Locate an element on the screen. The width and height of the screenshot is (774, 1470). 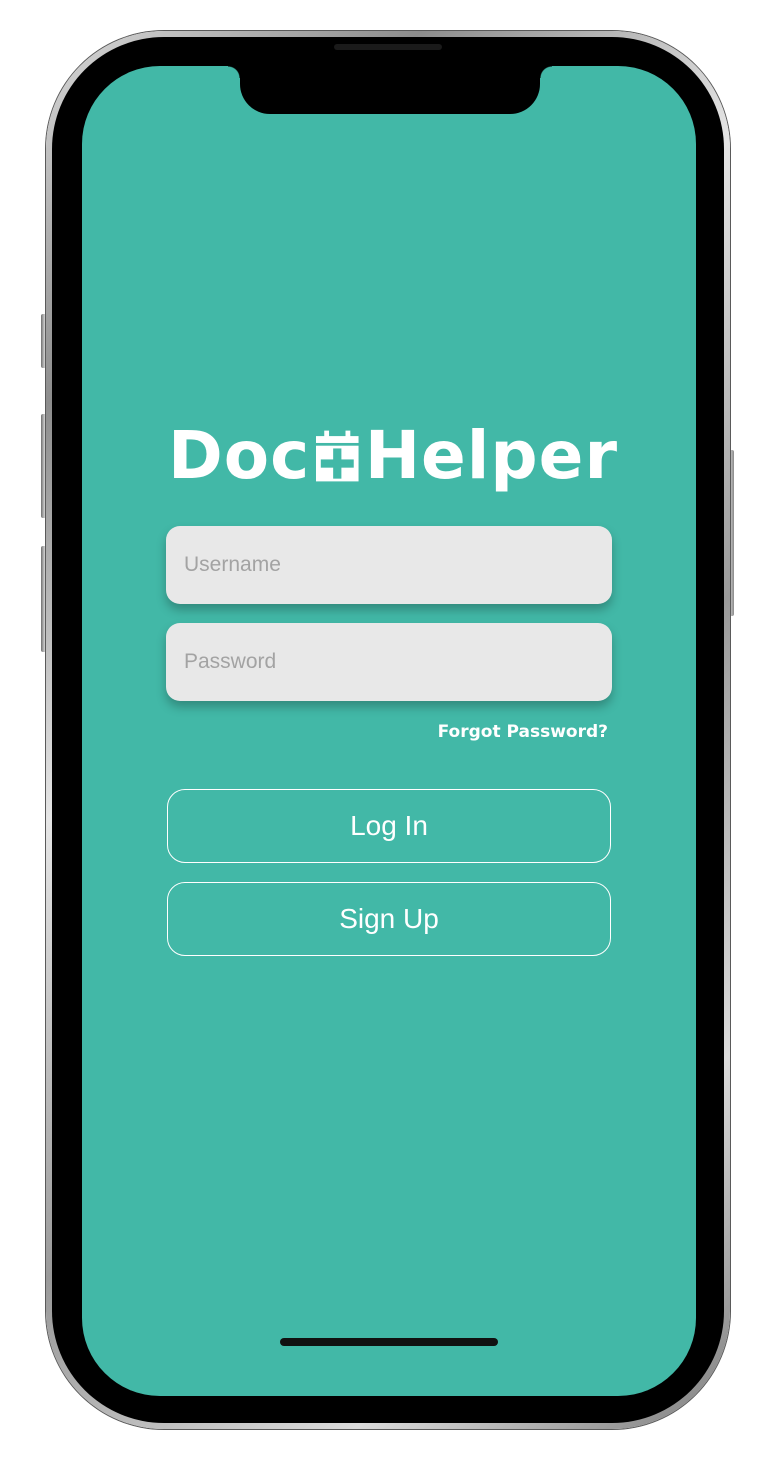
password-input is located at coordinates (389, 662).